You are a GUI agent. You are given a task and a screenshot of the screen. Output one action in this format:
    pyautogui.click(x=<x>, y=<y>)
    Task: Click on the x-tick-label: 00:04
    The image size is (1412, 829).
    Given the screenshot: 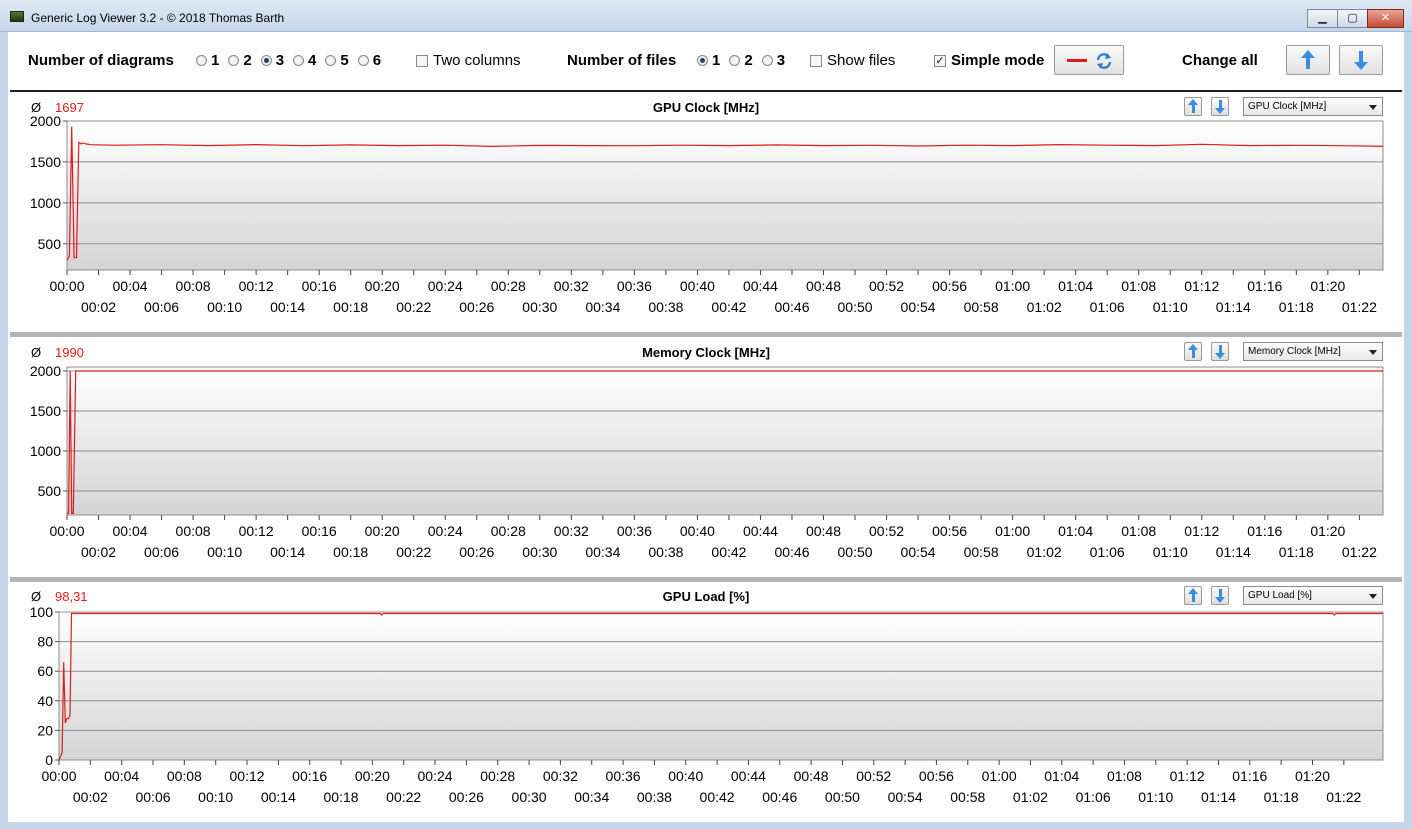 What is the action you would take?
    pyautogui.click(x=121, y=776)
    